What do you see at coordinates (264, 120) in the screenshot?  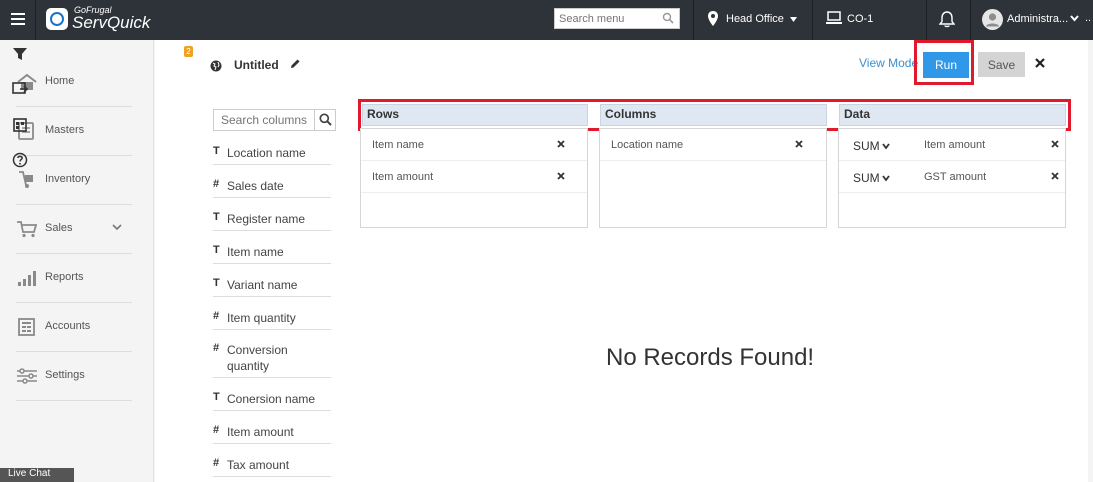 I see `column-search-input` at bounding box center [264, 120].